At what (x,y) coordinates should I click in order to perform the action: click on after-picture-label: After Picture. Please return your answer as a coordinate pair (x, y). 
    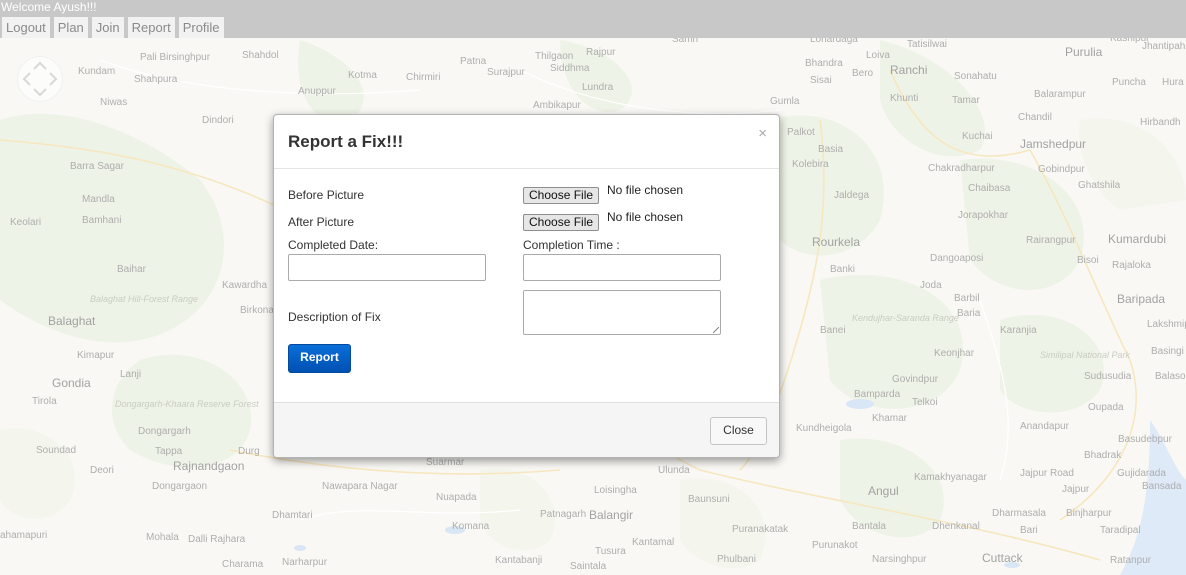
    Looking at the image, I should click on (321, 222).